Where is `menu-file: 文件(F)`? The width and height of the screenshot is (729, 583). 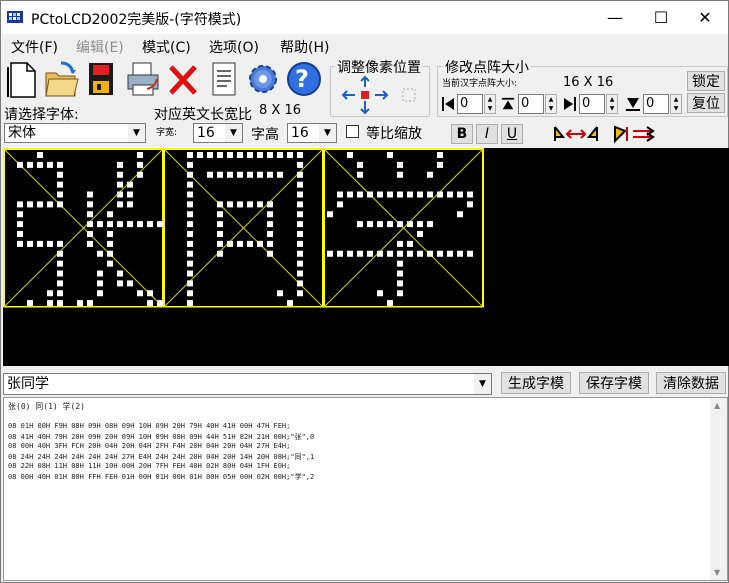
menu-file: 文件(F) is located at coordinates (34, 47).